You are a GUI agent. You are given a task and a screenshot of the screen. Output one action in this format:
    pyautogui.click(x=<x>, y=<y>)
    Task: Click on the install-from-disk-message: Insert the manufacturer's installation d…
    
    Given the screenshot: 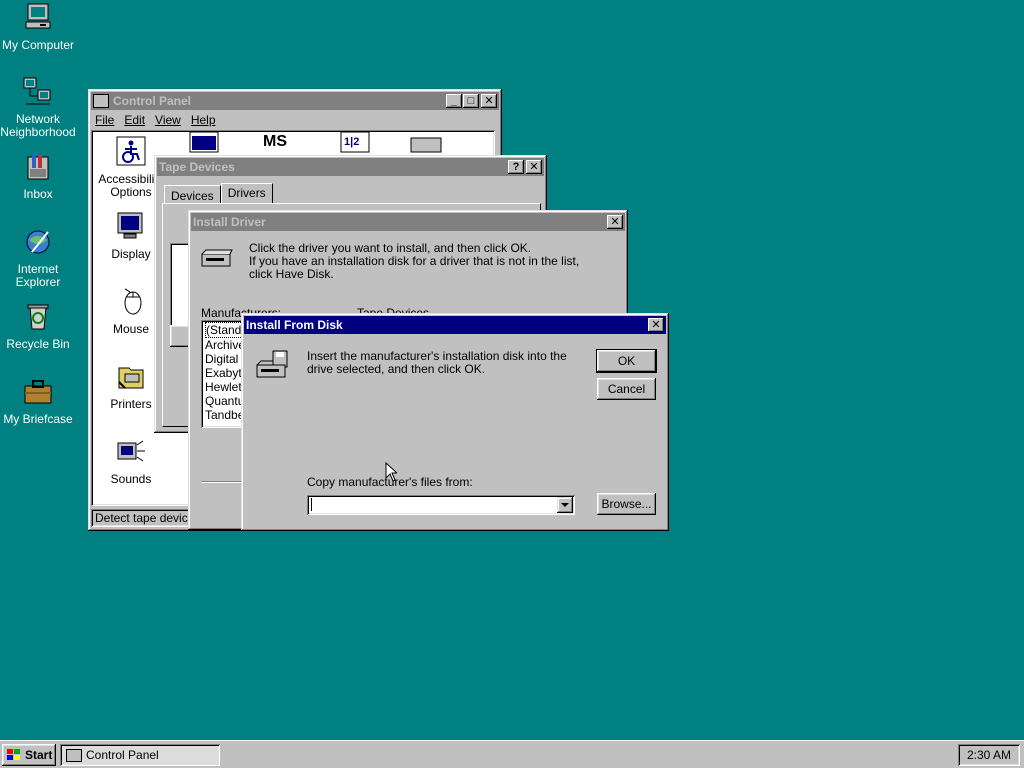 What is the action you would take?
    pyautogui.click(x=437, y=362)
    